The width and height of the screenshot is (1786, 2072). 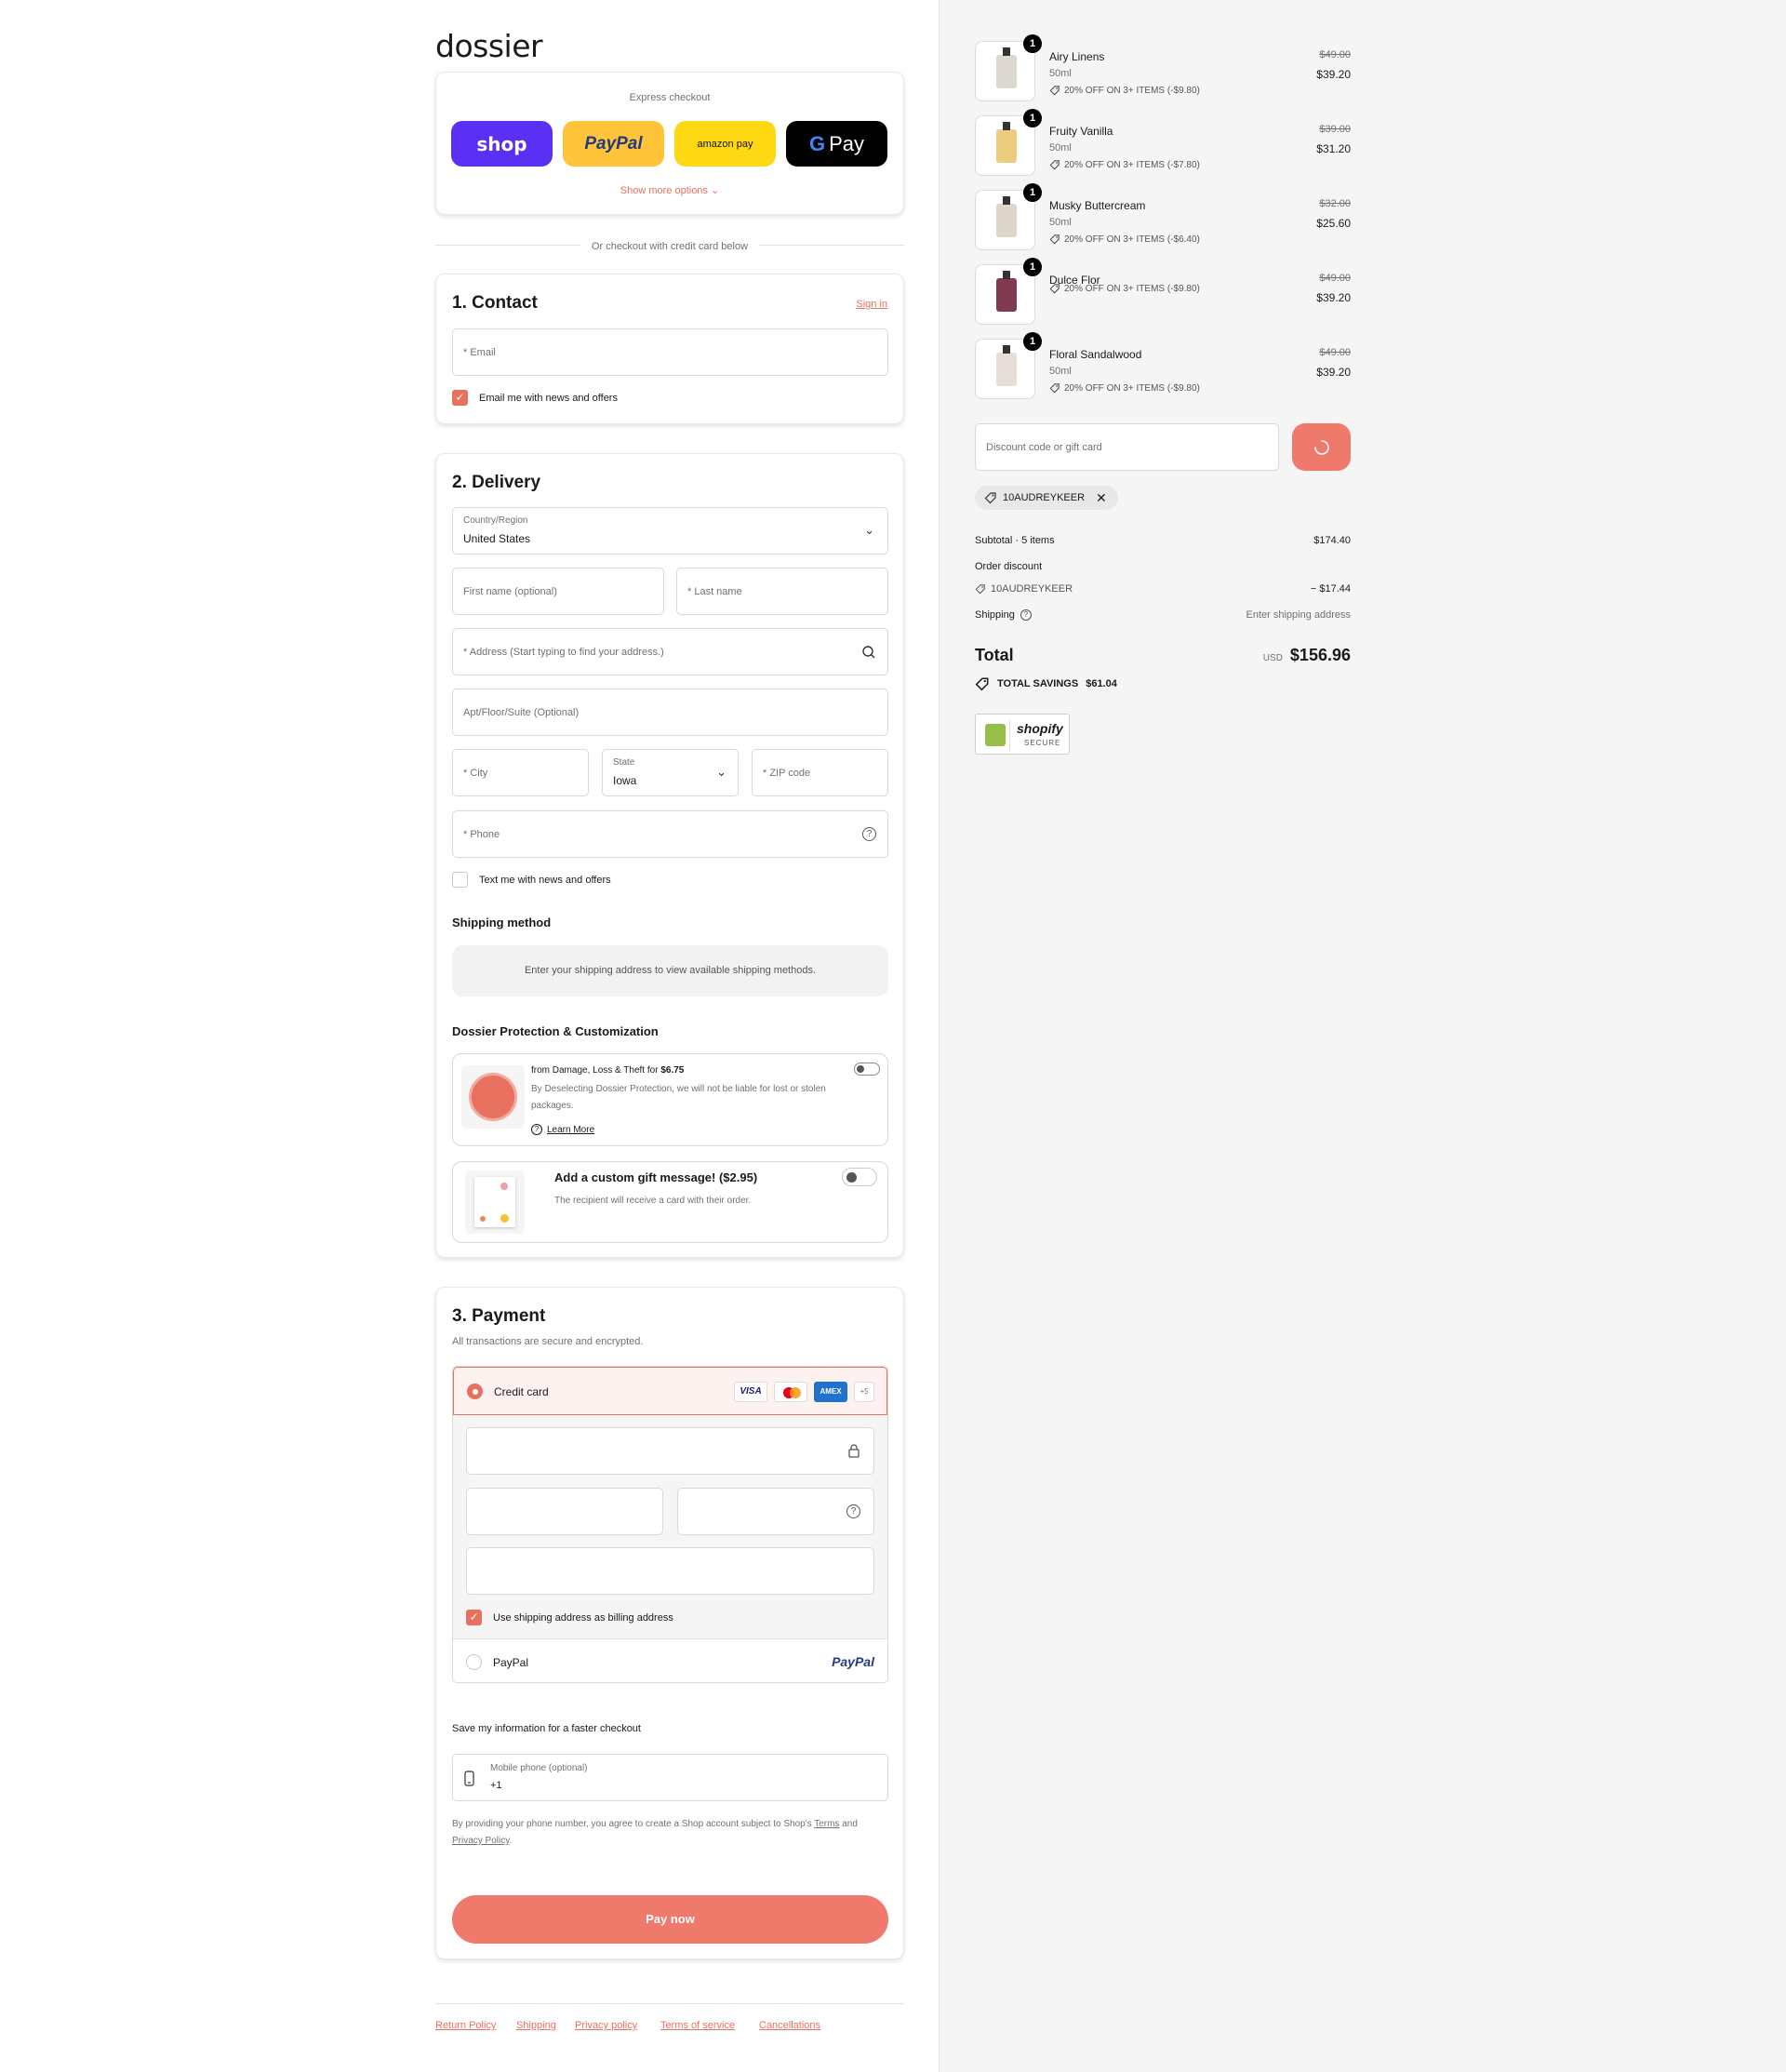 I want to click on pay-now-button: Pay now, so click(x=670, y=1919).